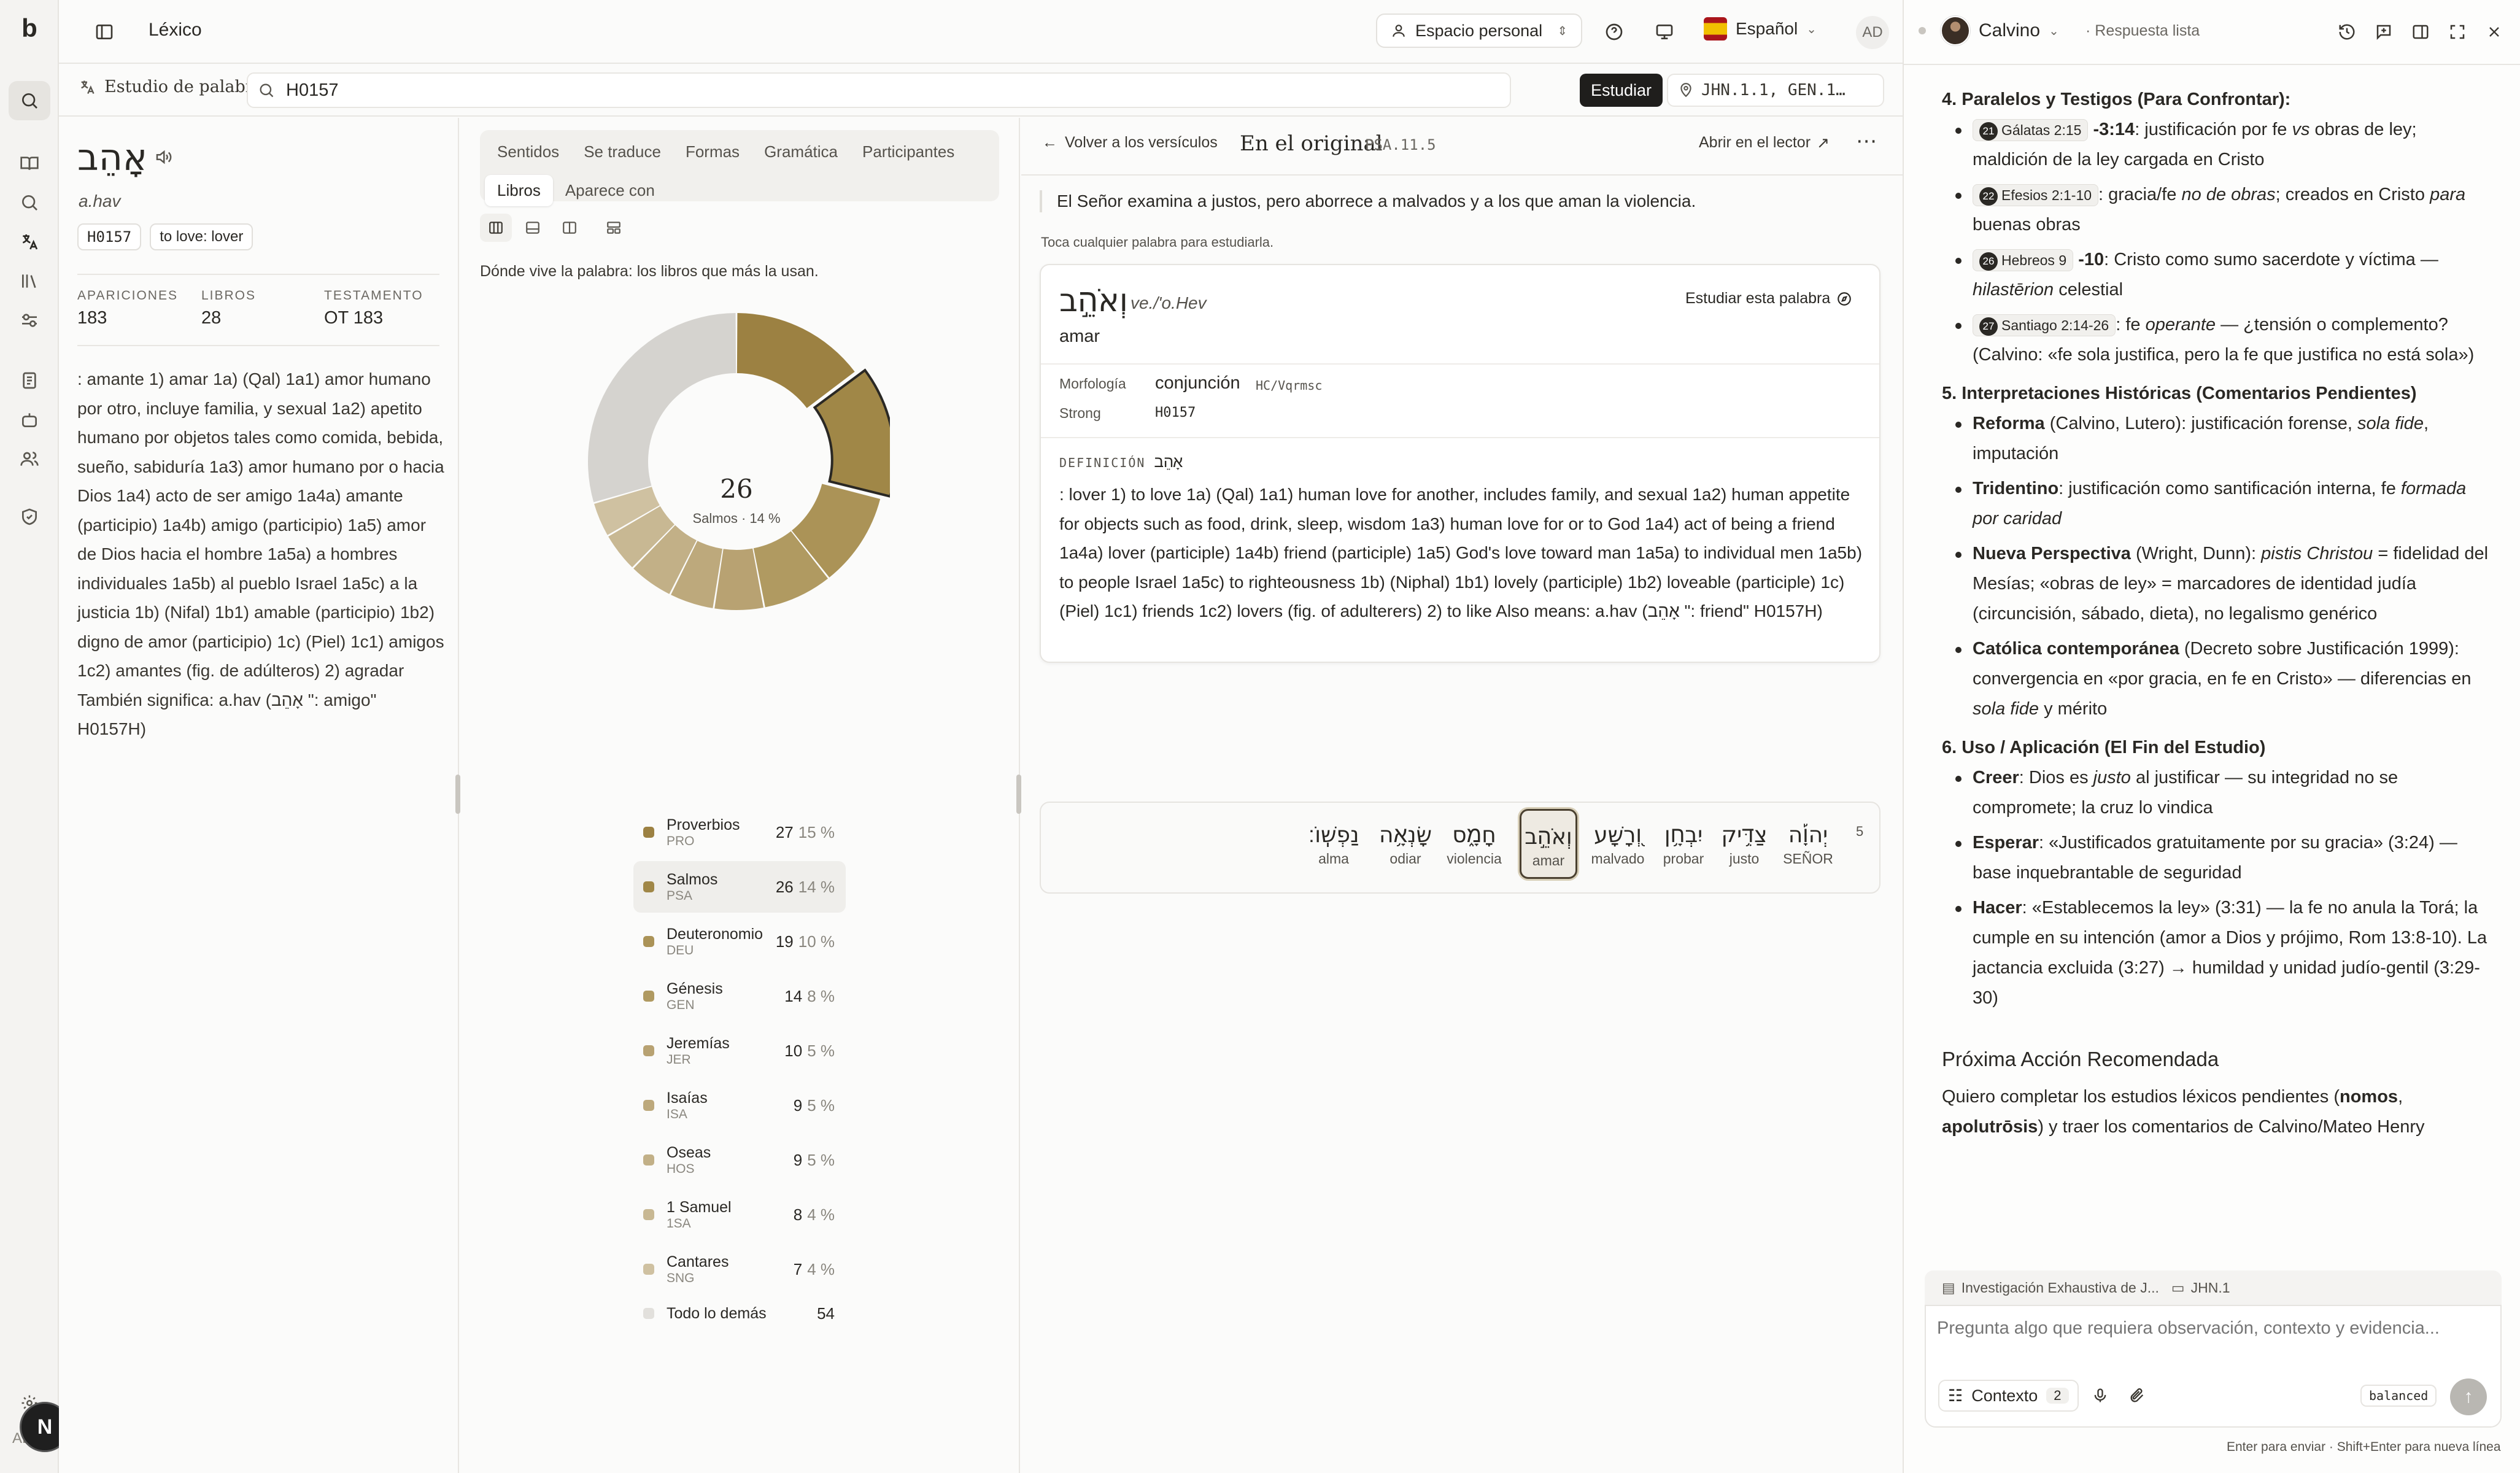 This screenshot has width=2520, height=1473. I want to click on search-box, so click(879, 90).